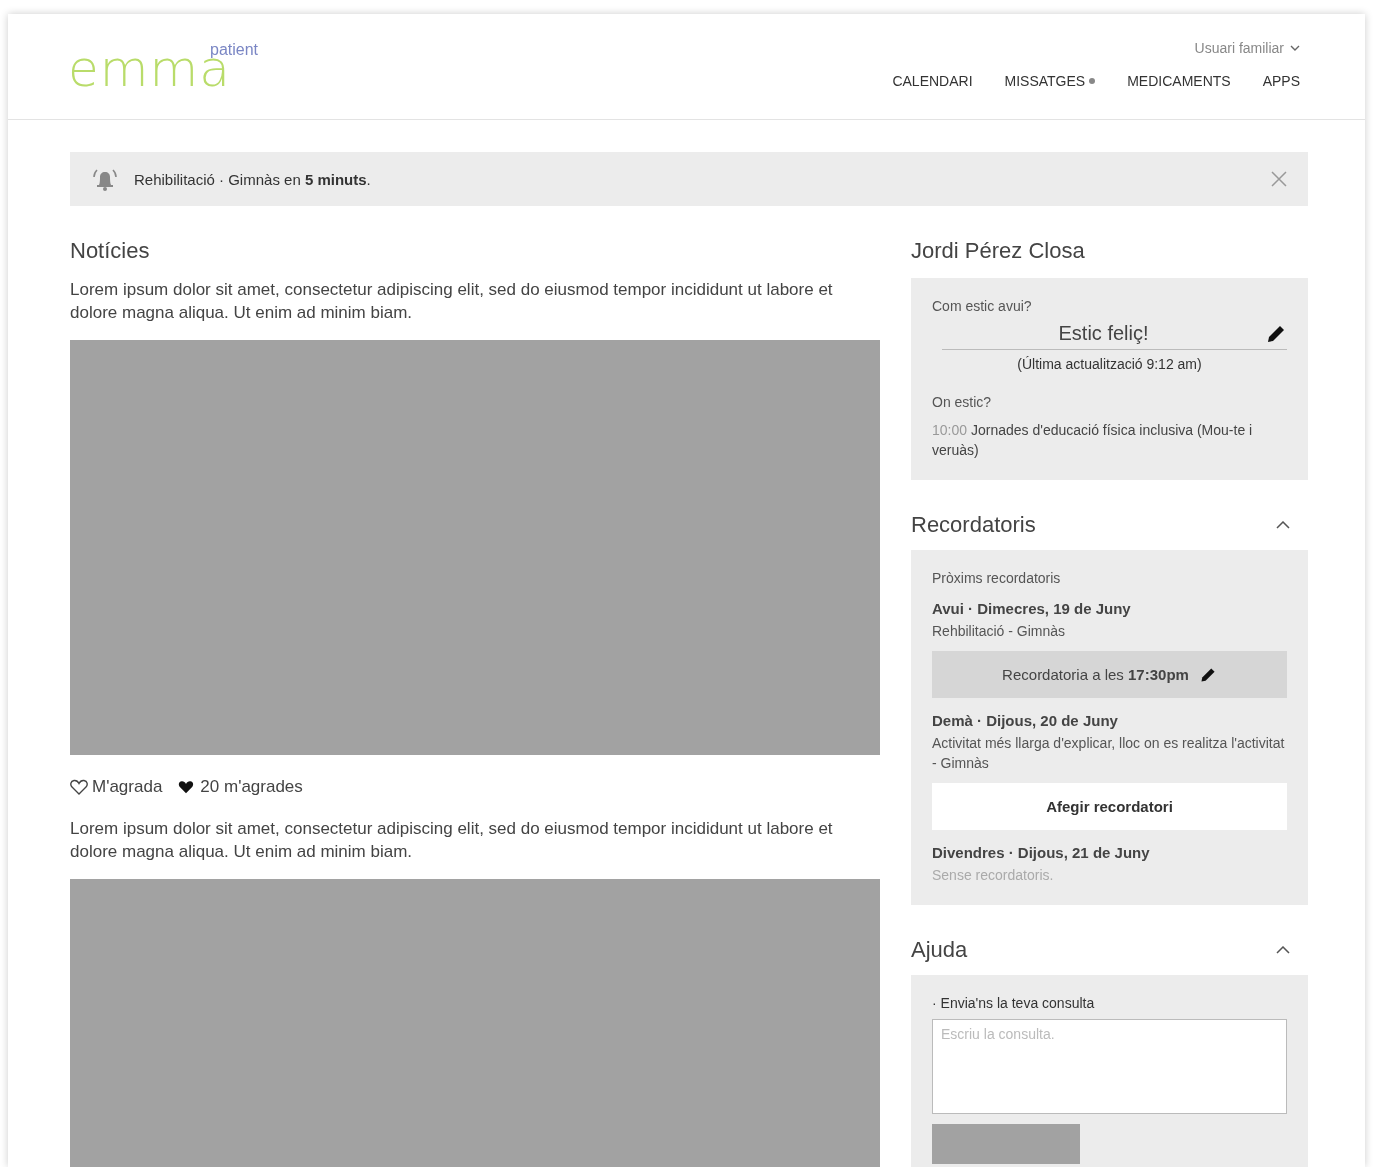 This screenshot has height=1167, width=1373. What do you see at coordinates (962, 402) in the screenshot?
I see `field-label: On estic?` at bounding box center [962, 402].